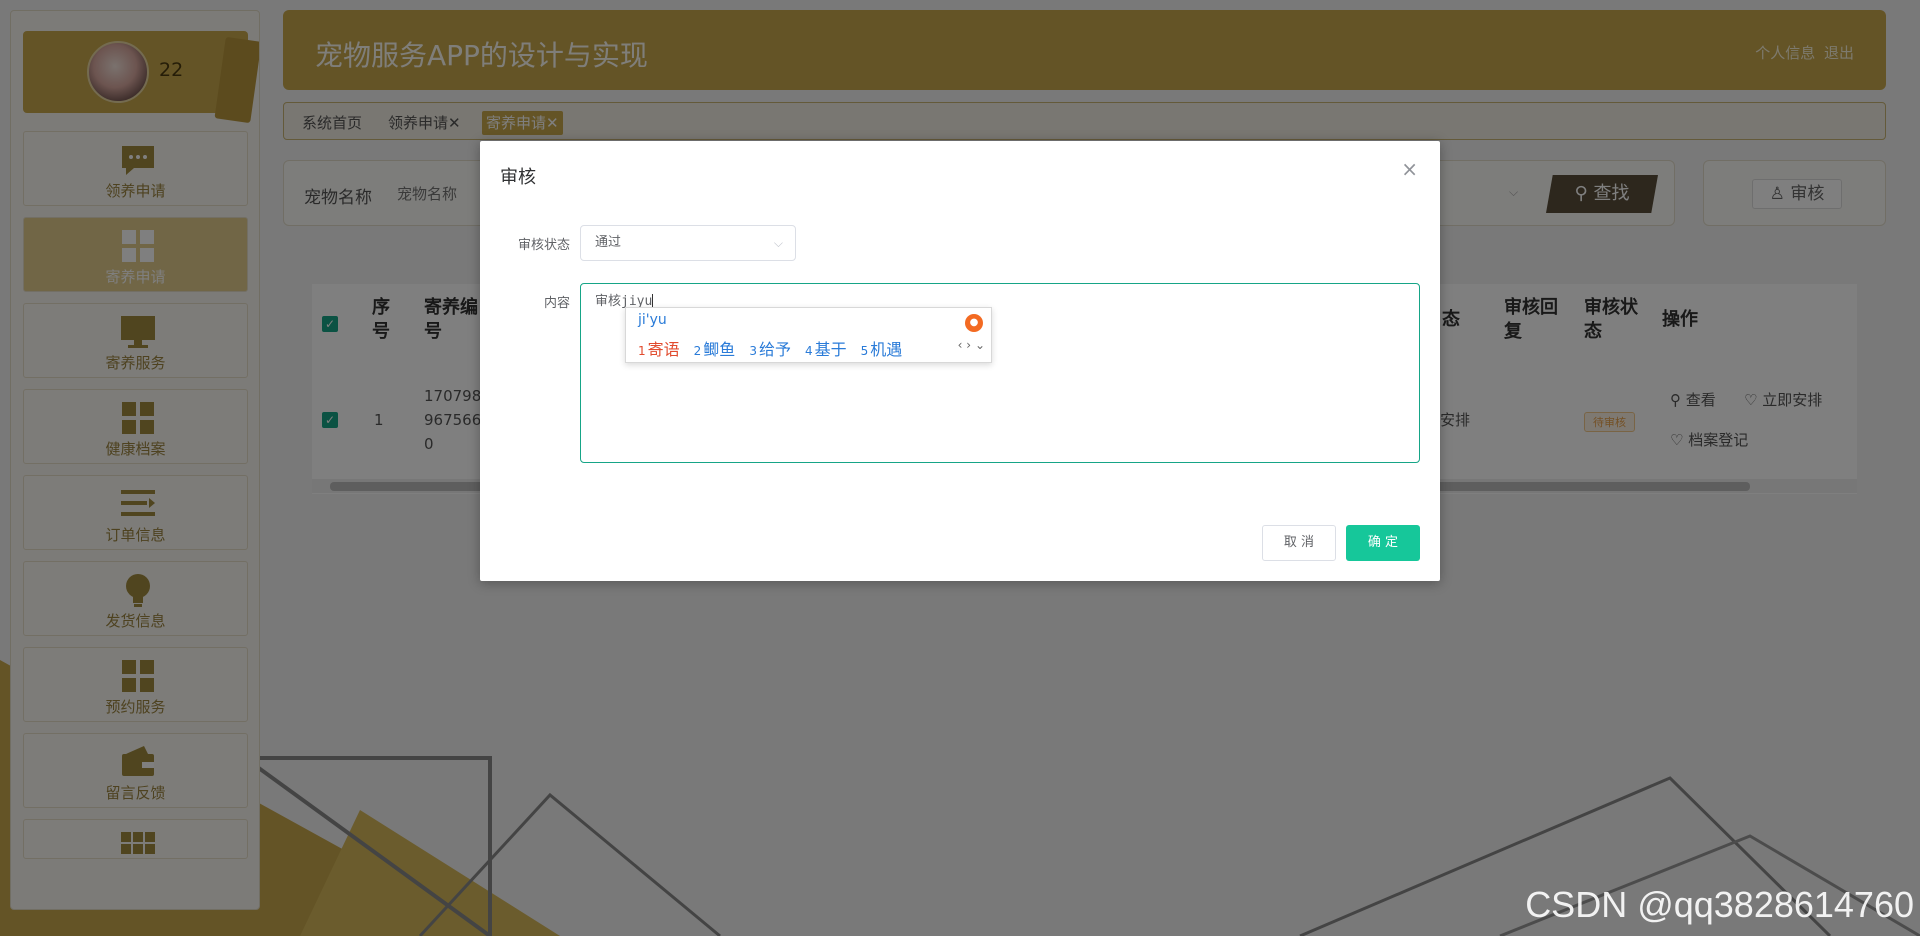 Image resolution: width=1920 pixels, height=936 pixels. I want to click on ime-candidate: 1 寄语, so click(659, 349).